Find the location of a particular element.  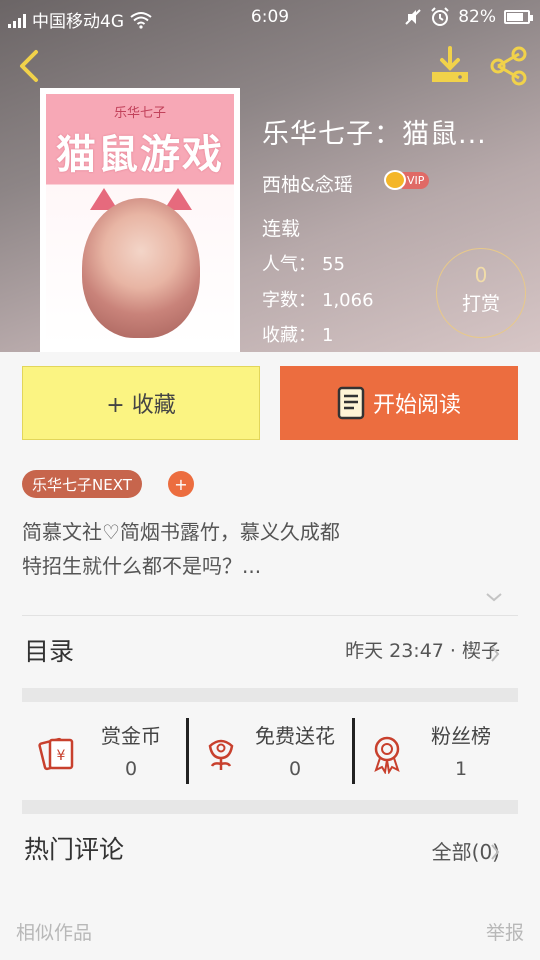

vip-badge: VIP is located at coordinates (407, 180).